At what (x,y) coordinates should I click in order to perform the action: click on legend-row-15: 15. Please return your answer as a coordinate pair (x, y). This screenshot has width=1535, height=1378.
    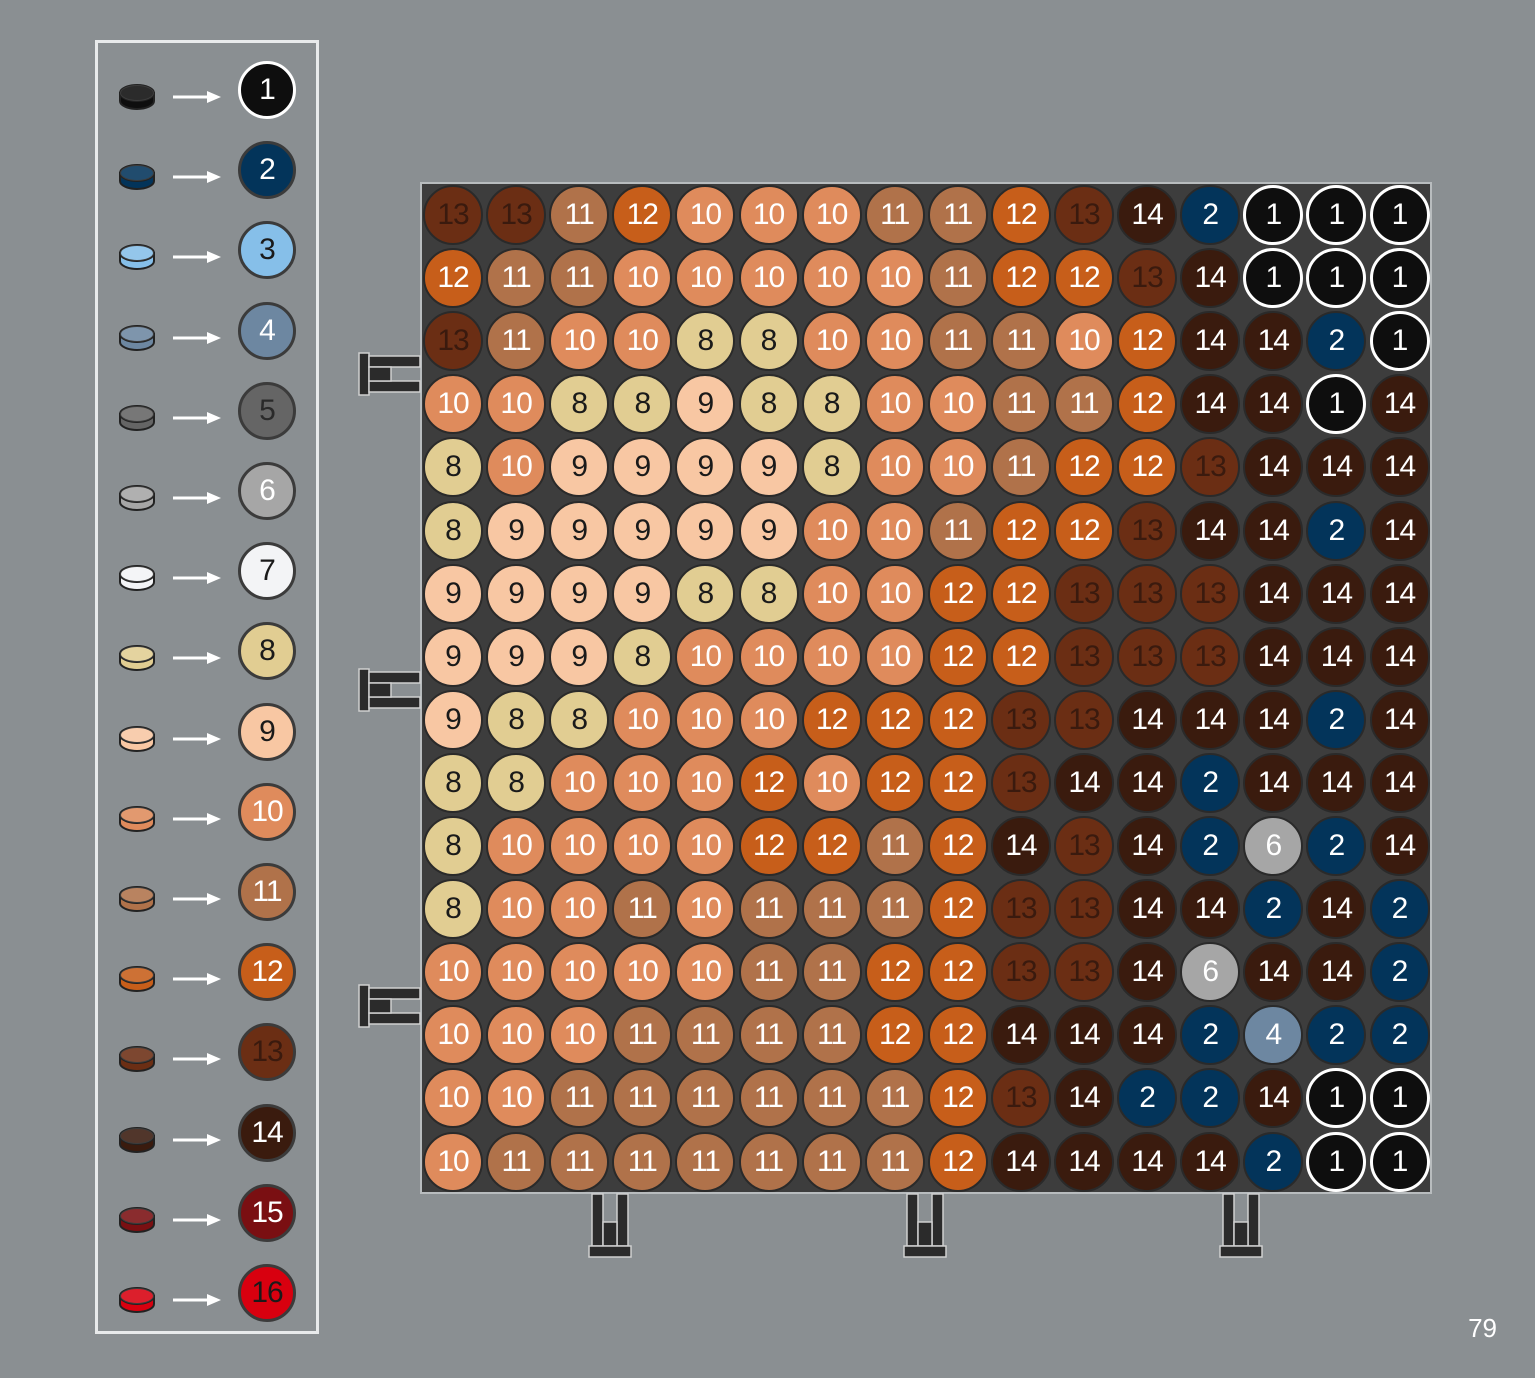
    Looking at the image, I should click on (207, 1224).